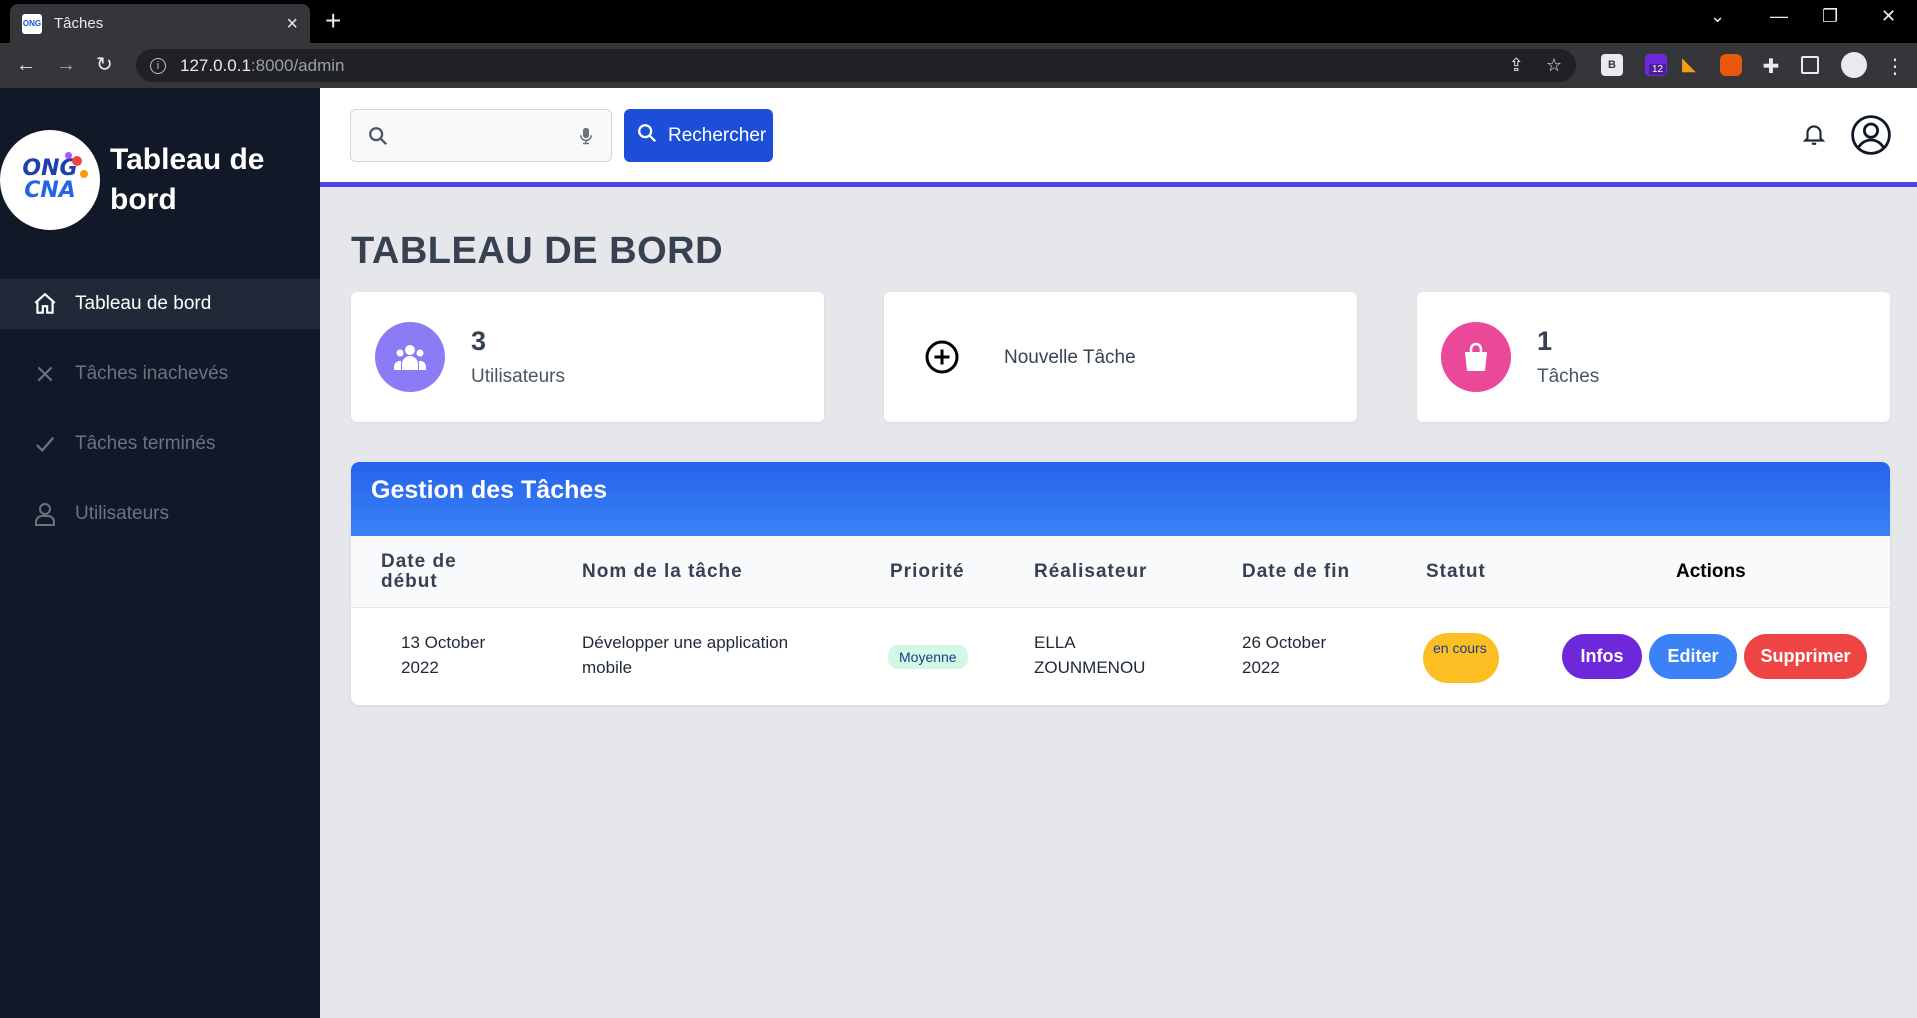 The image size is (1917, 1018). Describe the element at coordinates (662, 571) in the screenshot. I see `col-task-name: Nom de la tâche` at that location.